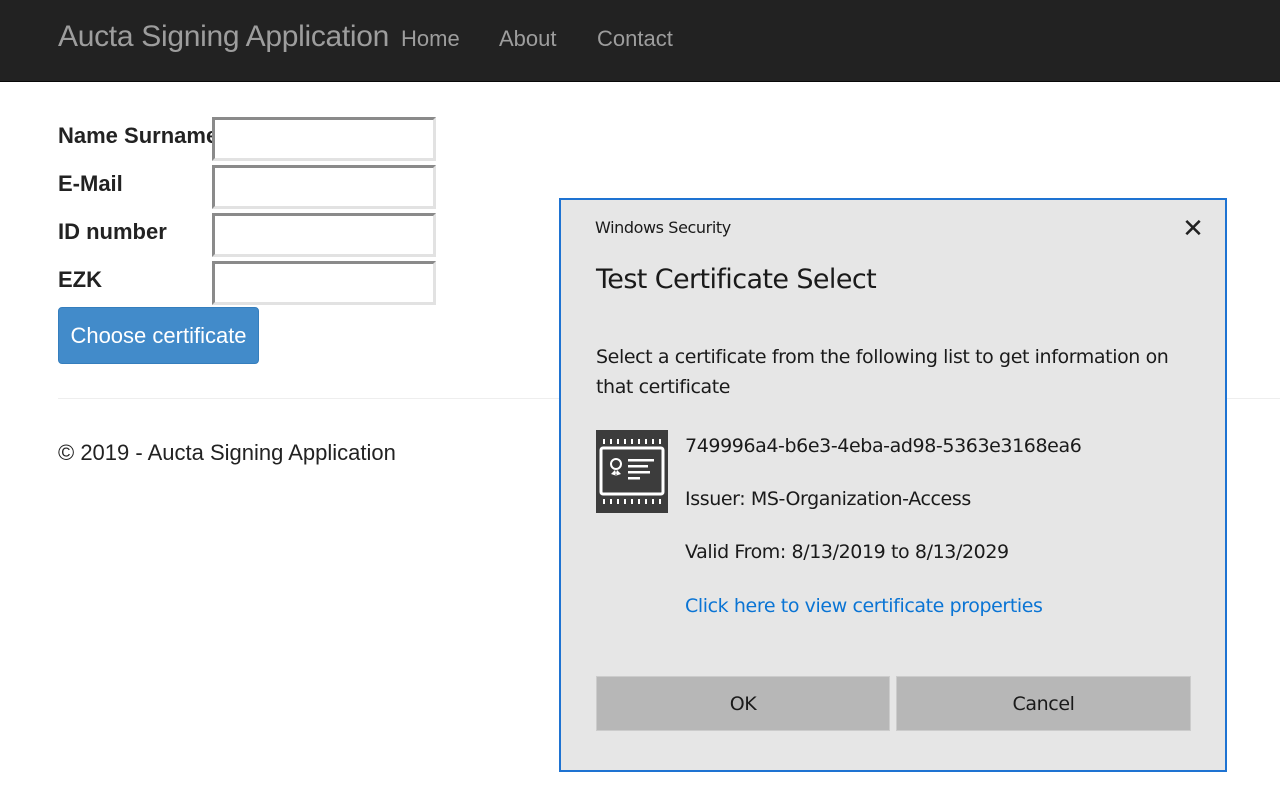 The width and height of the screenshot is (1280, 800). Describe the element at coordinates (324, 235) in the screenshot. I see `id-number-input` at that location.